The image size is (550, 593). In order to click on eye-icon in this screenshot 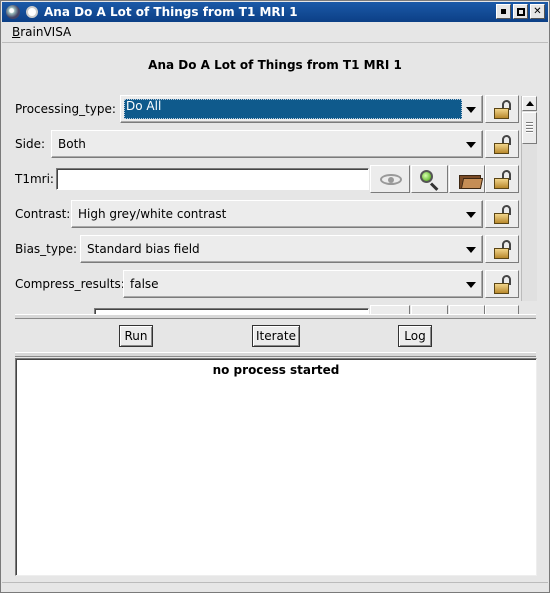, I will do `click(391, 179)`.